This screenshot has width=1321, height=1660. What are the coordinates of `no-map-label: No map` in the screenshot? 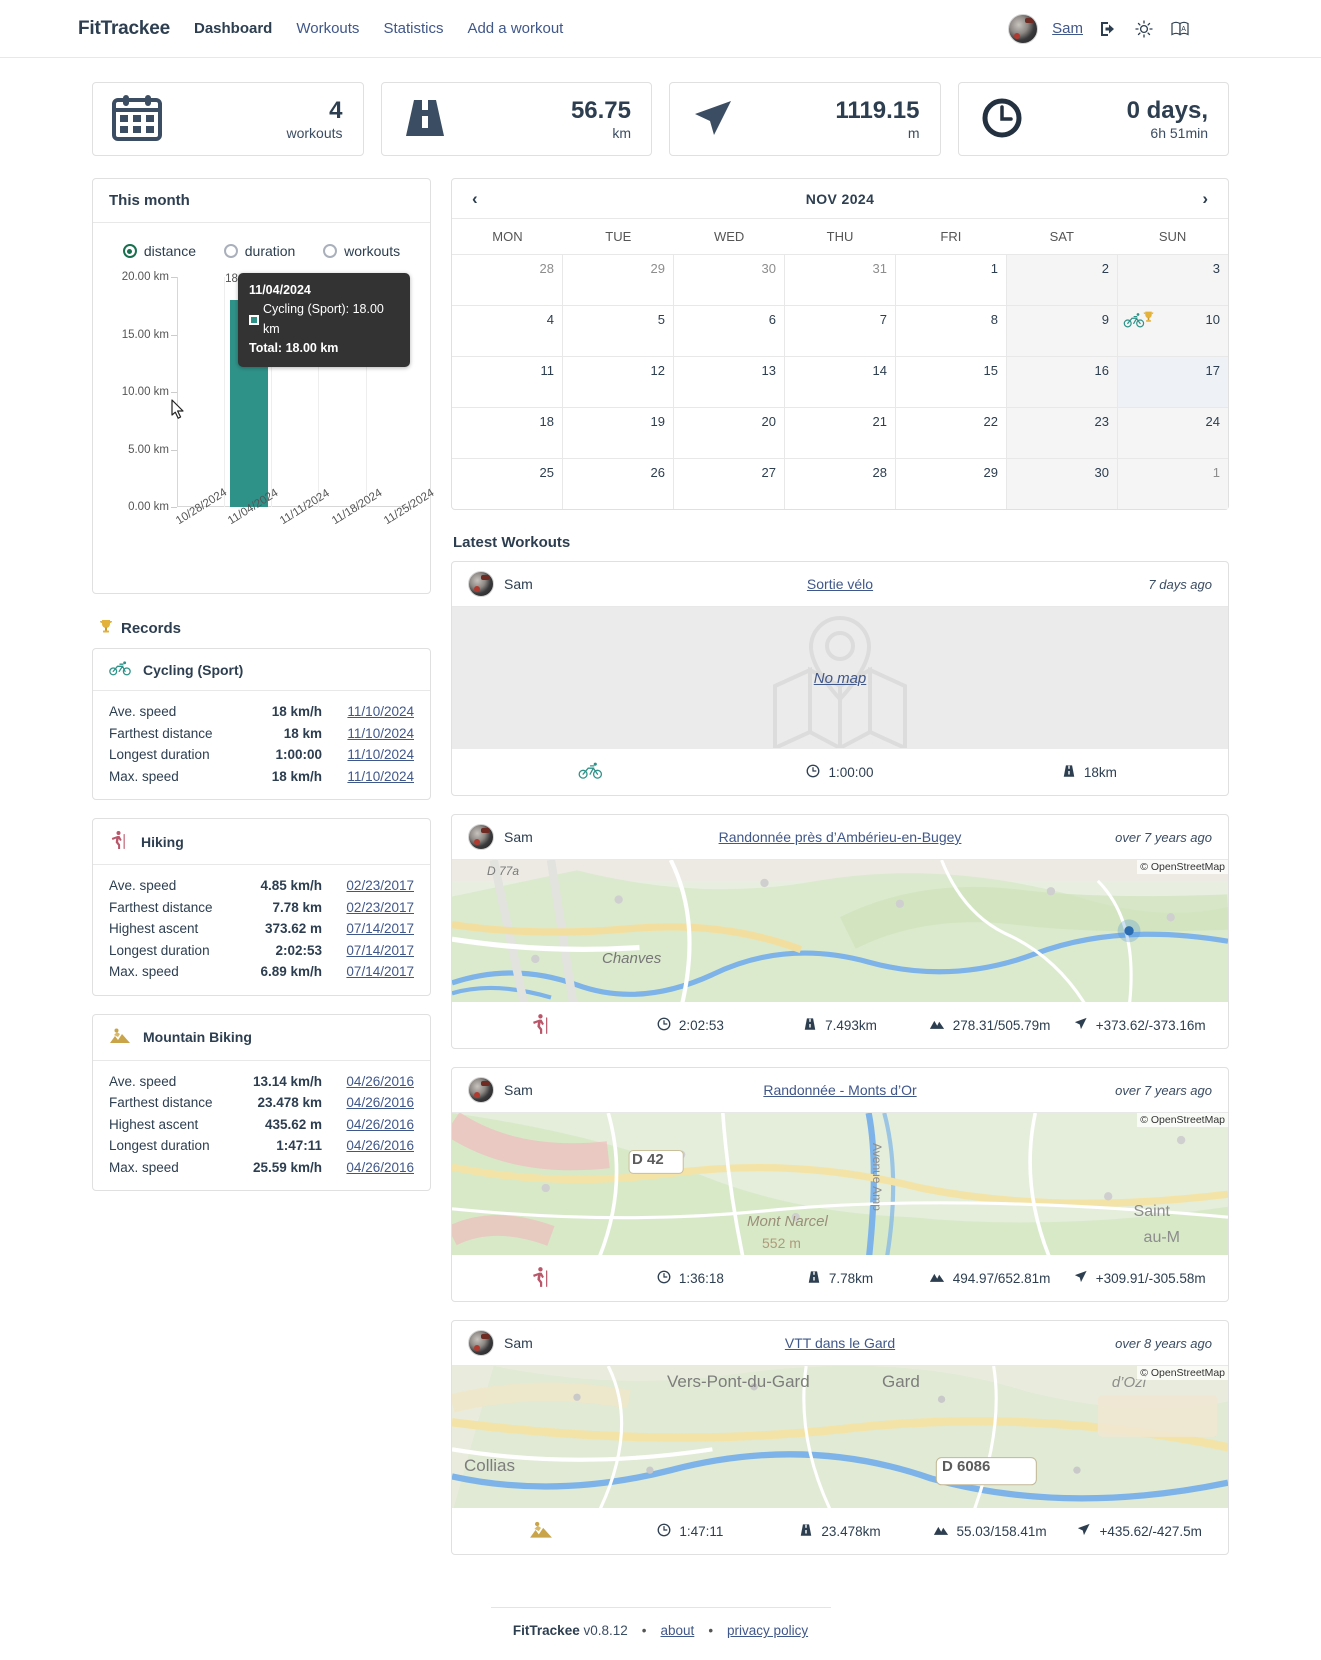 It's located at (840, 678).